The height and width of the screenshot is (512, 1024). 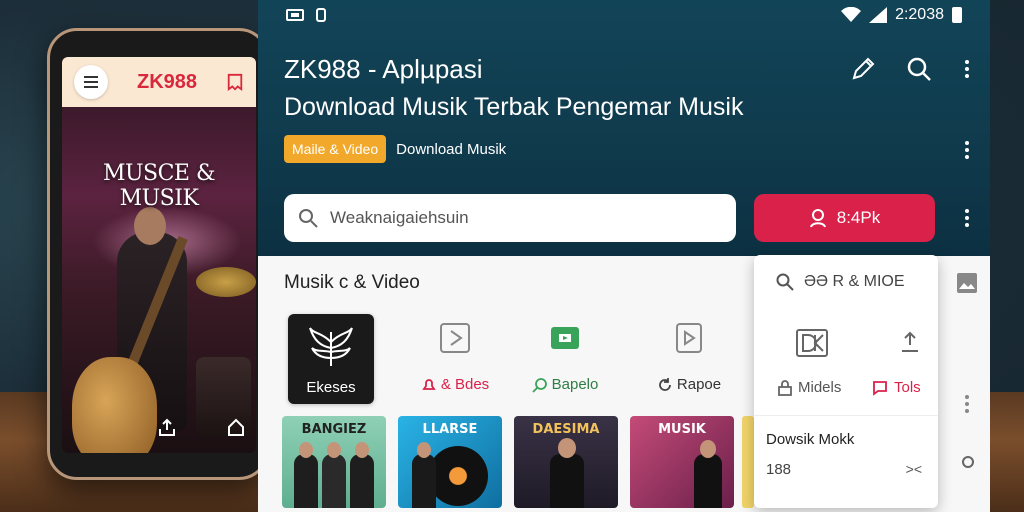 I want to click on chip-description: Download Musik, so click(x=451, y=149).